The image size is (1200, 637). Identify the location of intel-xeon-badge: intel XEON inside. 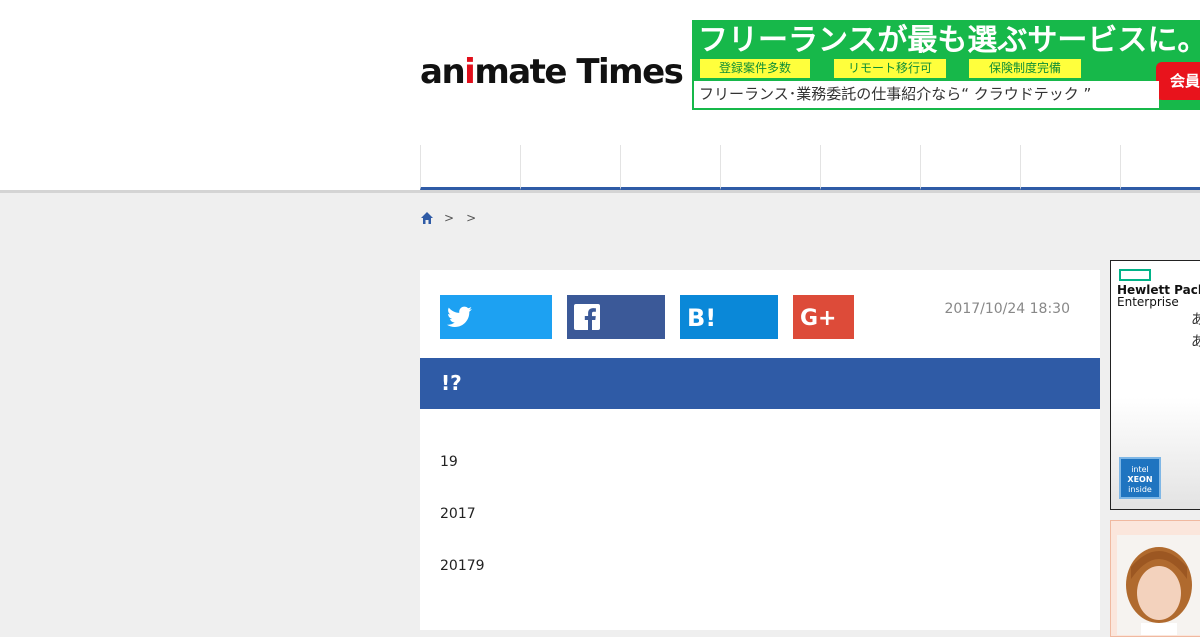
(1140, 478).